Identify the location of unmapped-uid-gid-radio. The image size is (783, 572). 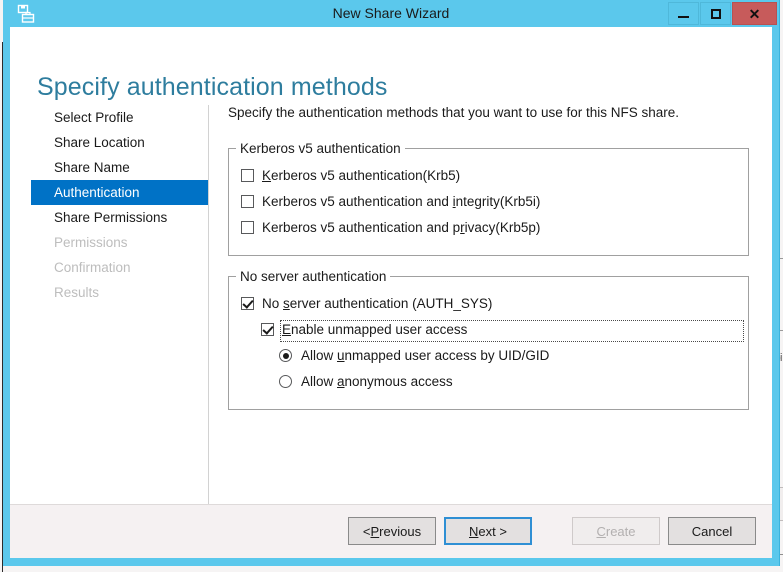
(285, 355).